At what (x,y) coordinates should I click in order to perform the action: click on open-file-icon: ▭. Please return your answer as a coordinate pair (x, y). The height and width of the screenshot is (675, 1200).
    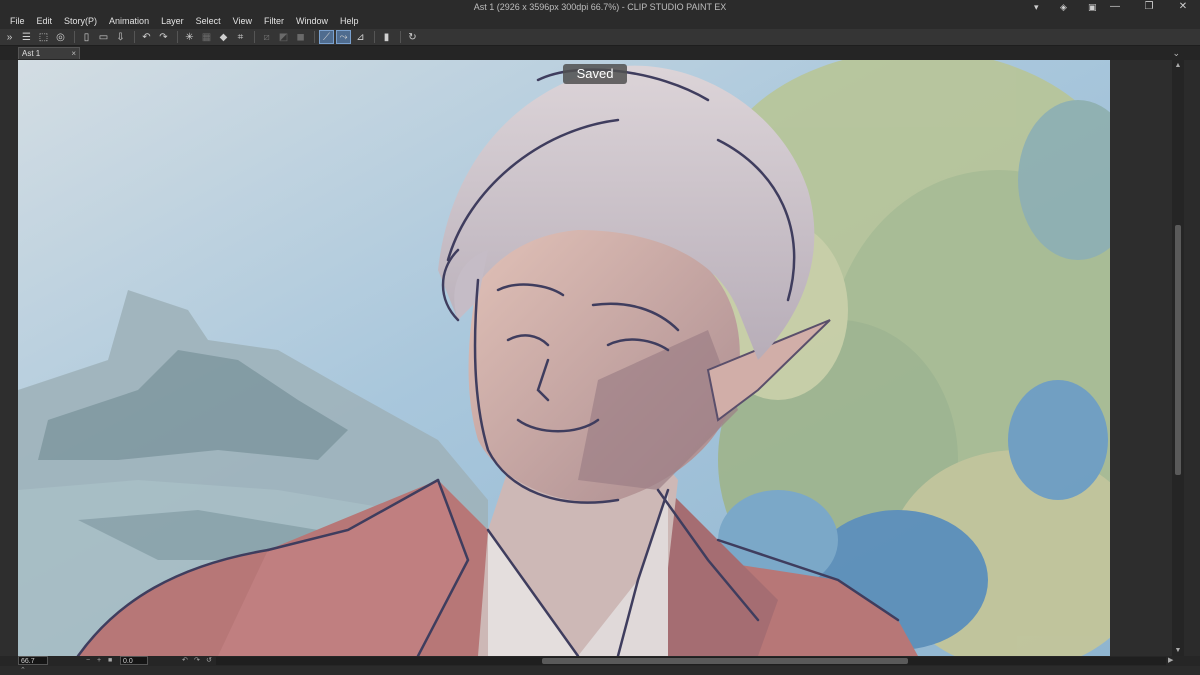
    Looking at the image, I should click on (103, 37).